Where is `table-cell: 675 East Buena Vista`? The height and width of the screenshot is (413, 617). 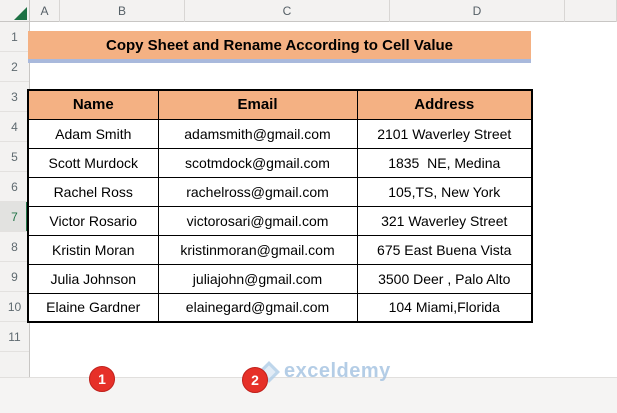 table-cell: 675 East Buena Vista is located at coordinates (444, 249).